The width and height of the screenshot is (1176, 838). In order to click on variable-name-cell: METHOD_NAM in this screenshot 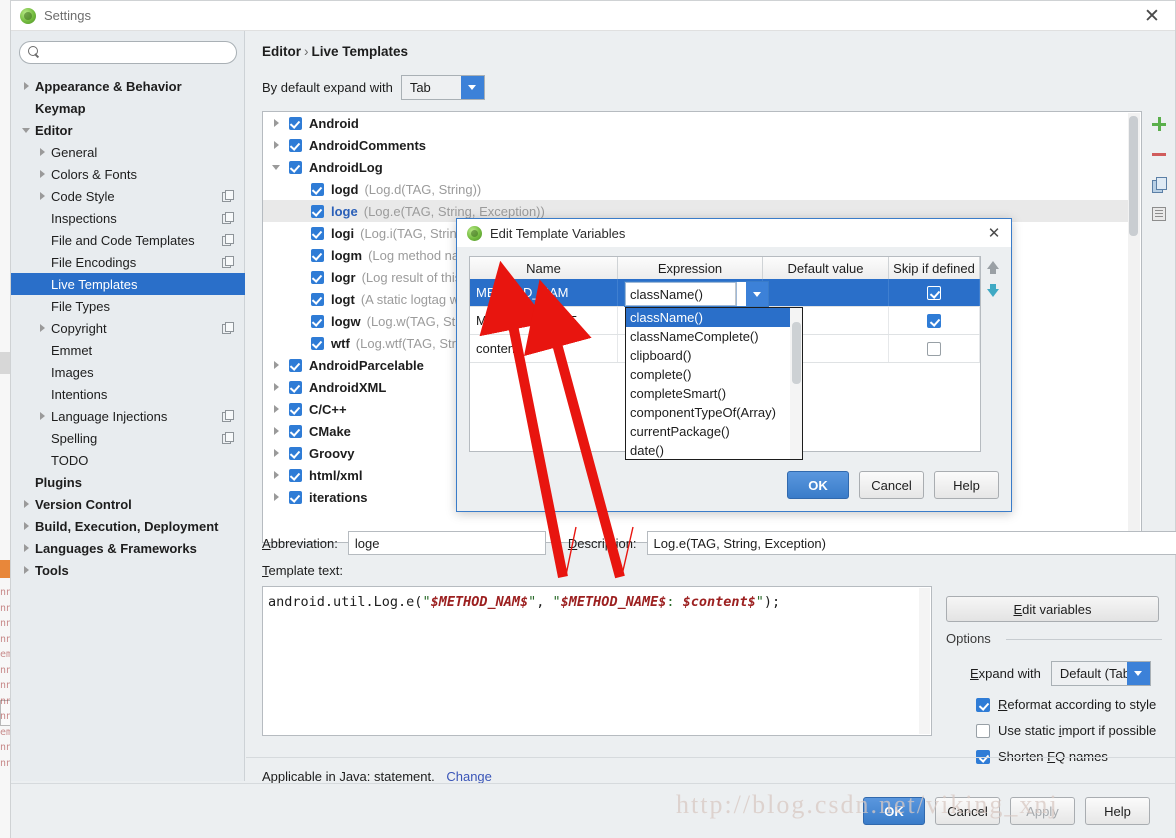, I will do `click(544, 292)`.